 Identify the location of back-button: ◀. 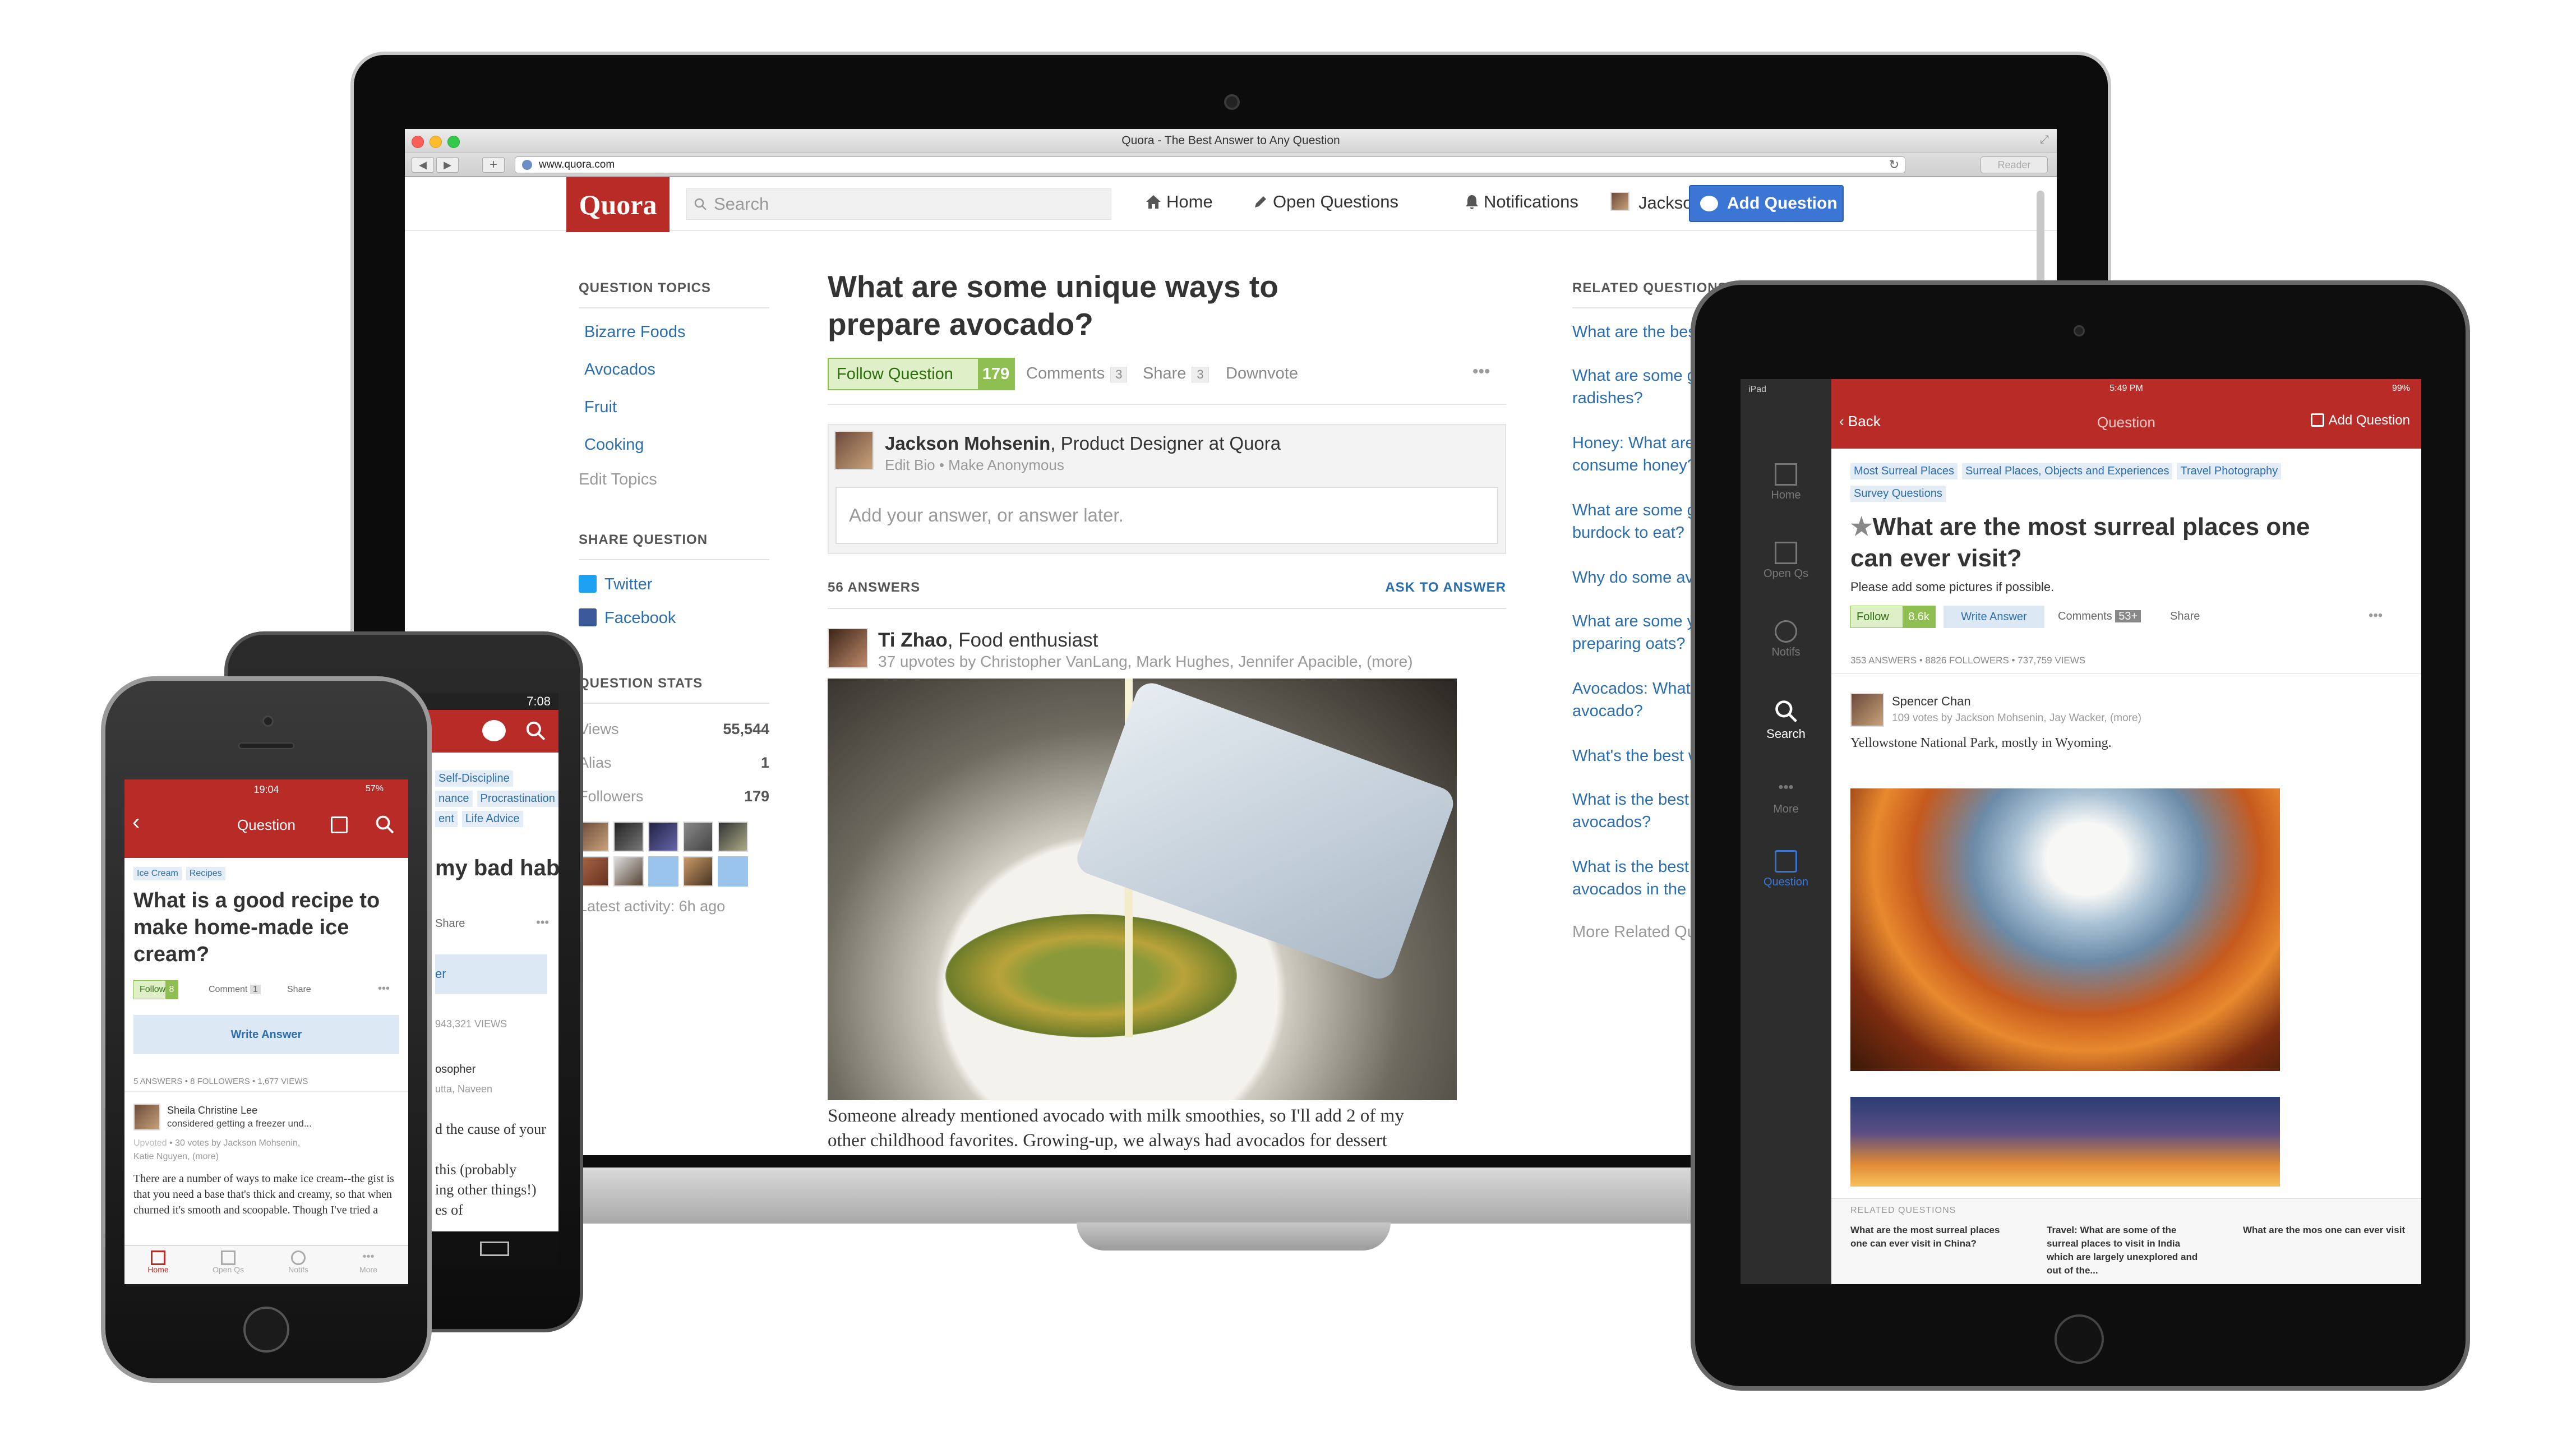
(423, 165).